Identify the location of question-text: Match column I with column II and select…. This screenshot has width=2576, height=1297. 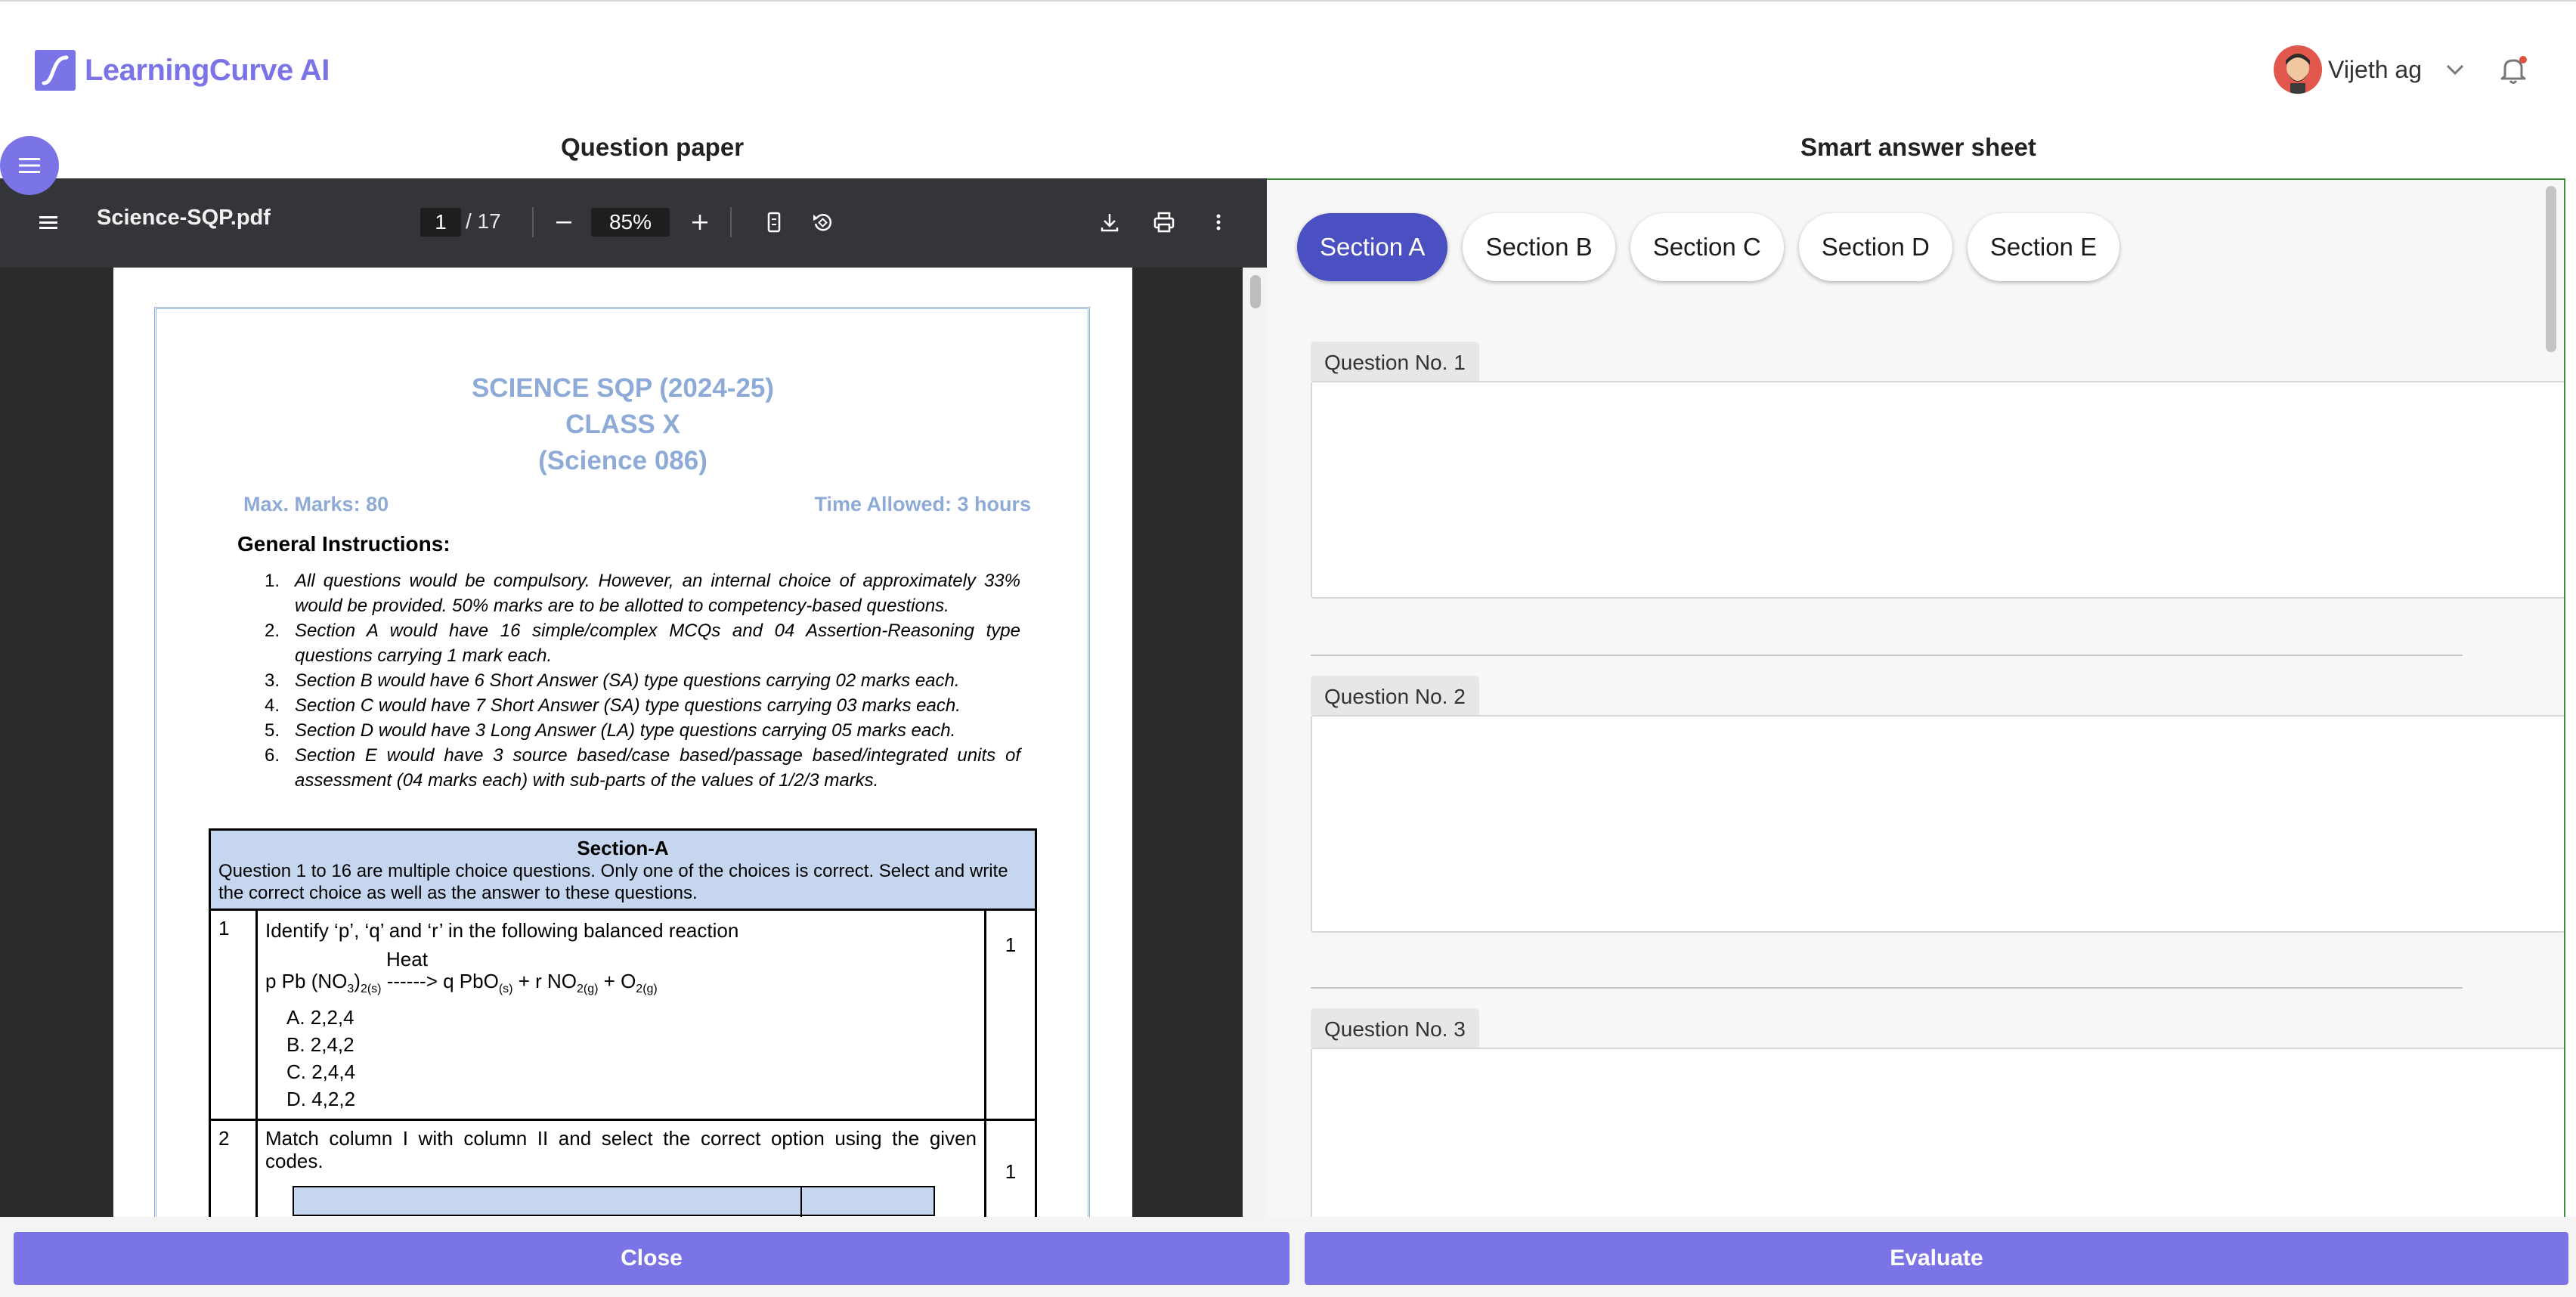
(621, 1150).